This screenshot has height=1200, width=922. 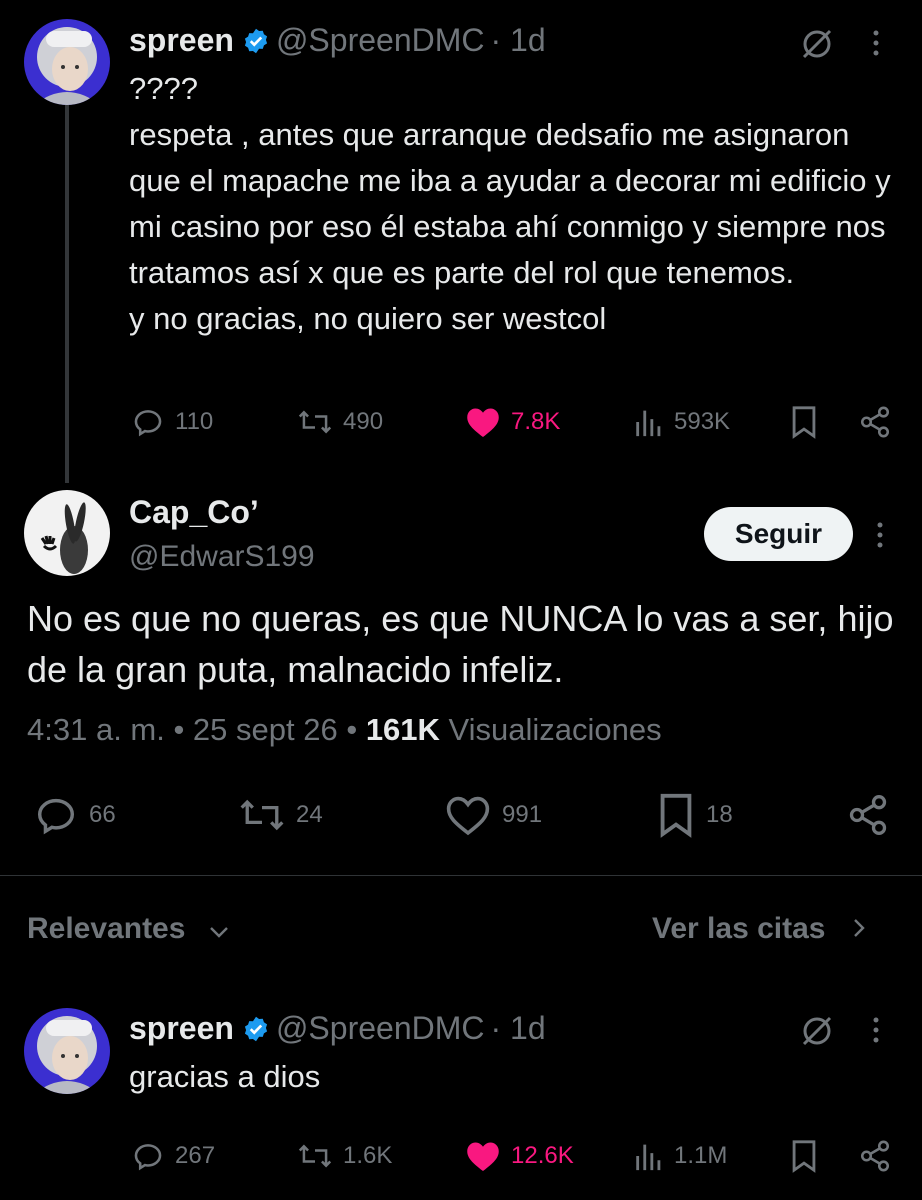 I want to click on sort-label: Relevantes, so click(x=106, y=928).